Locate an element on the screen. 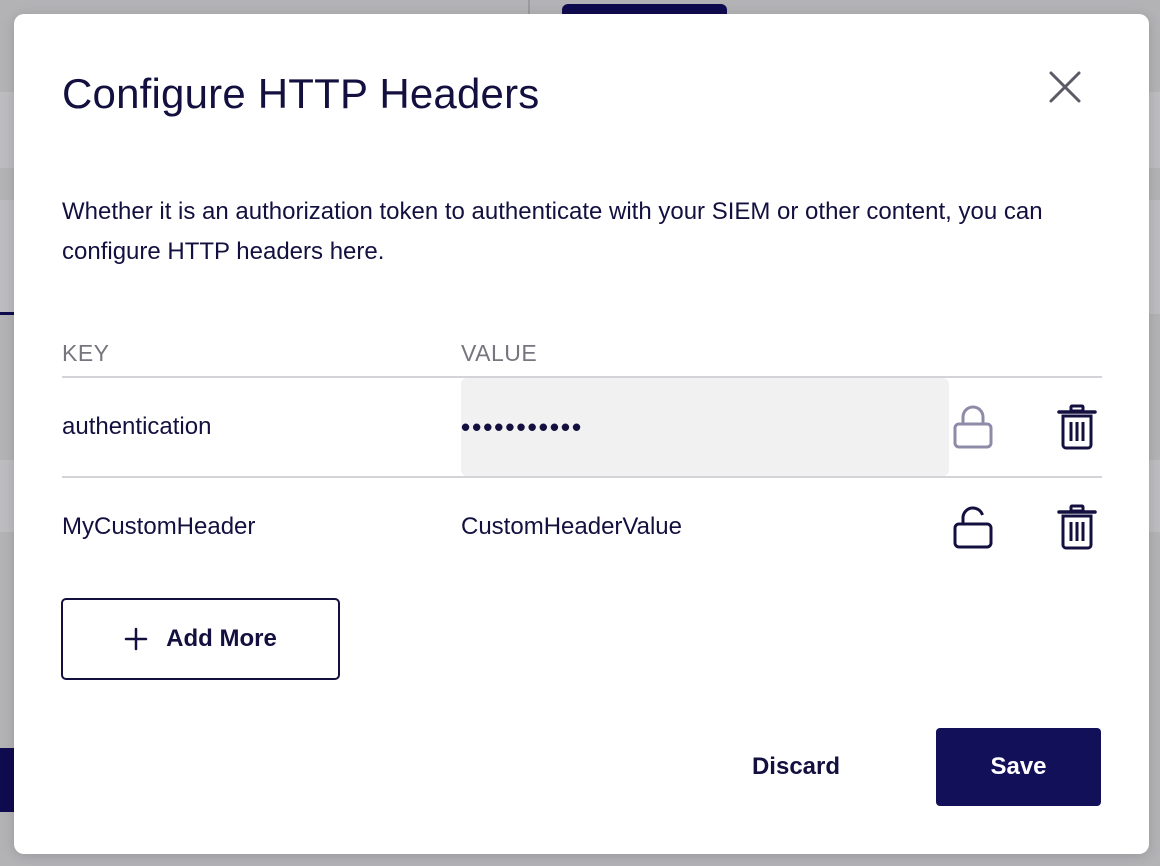  add-more-button: Add More is located at coordinates (200, 639).